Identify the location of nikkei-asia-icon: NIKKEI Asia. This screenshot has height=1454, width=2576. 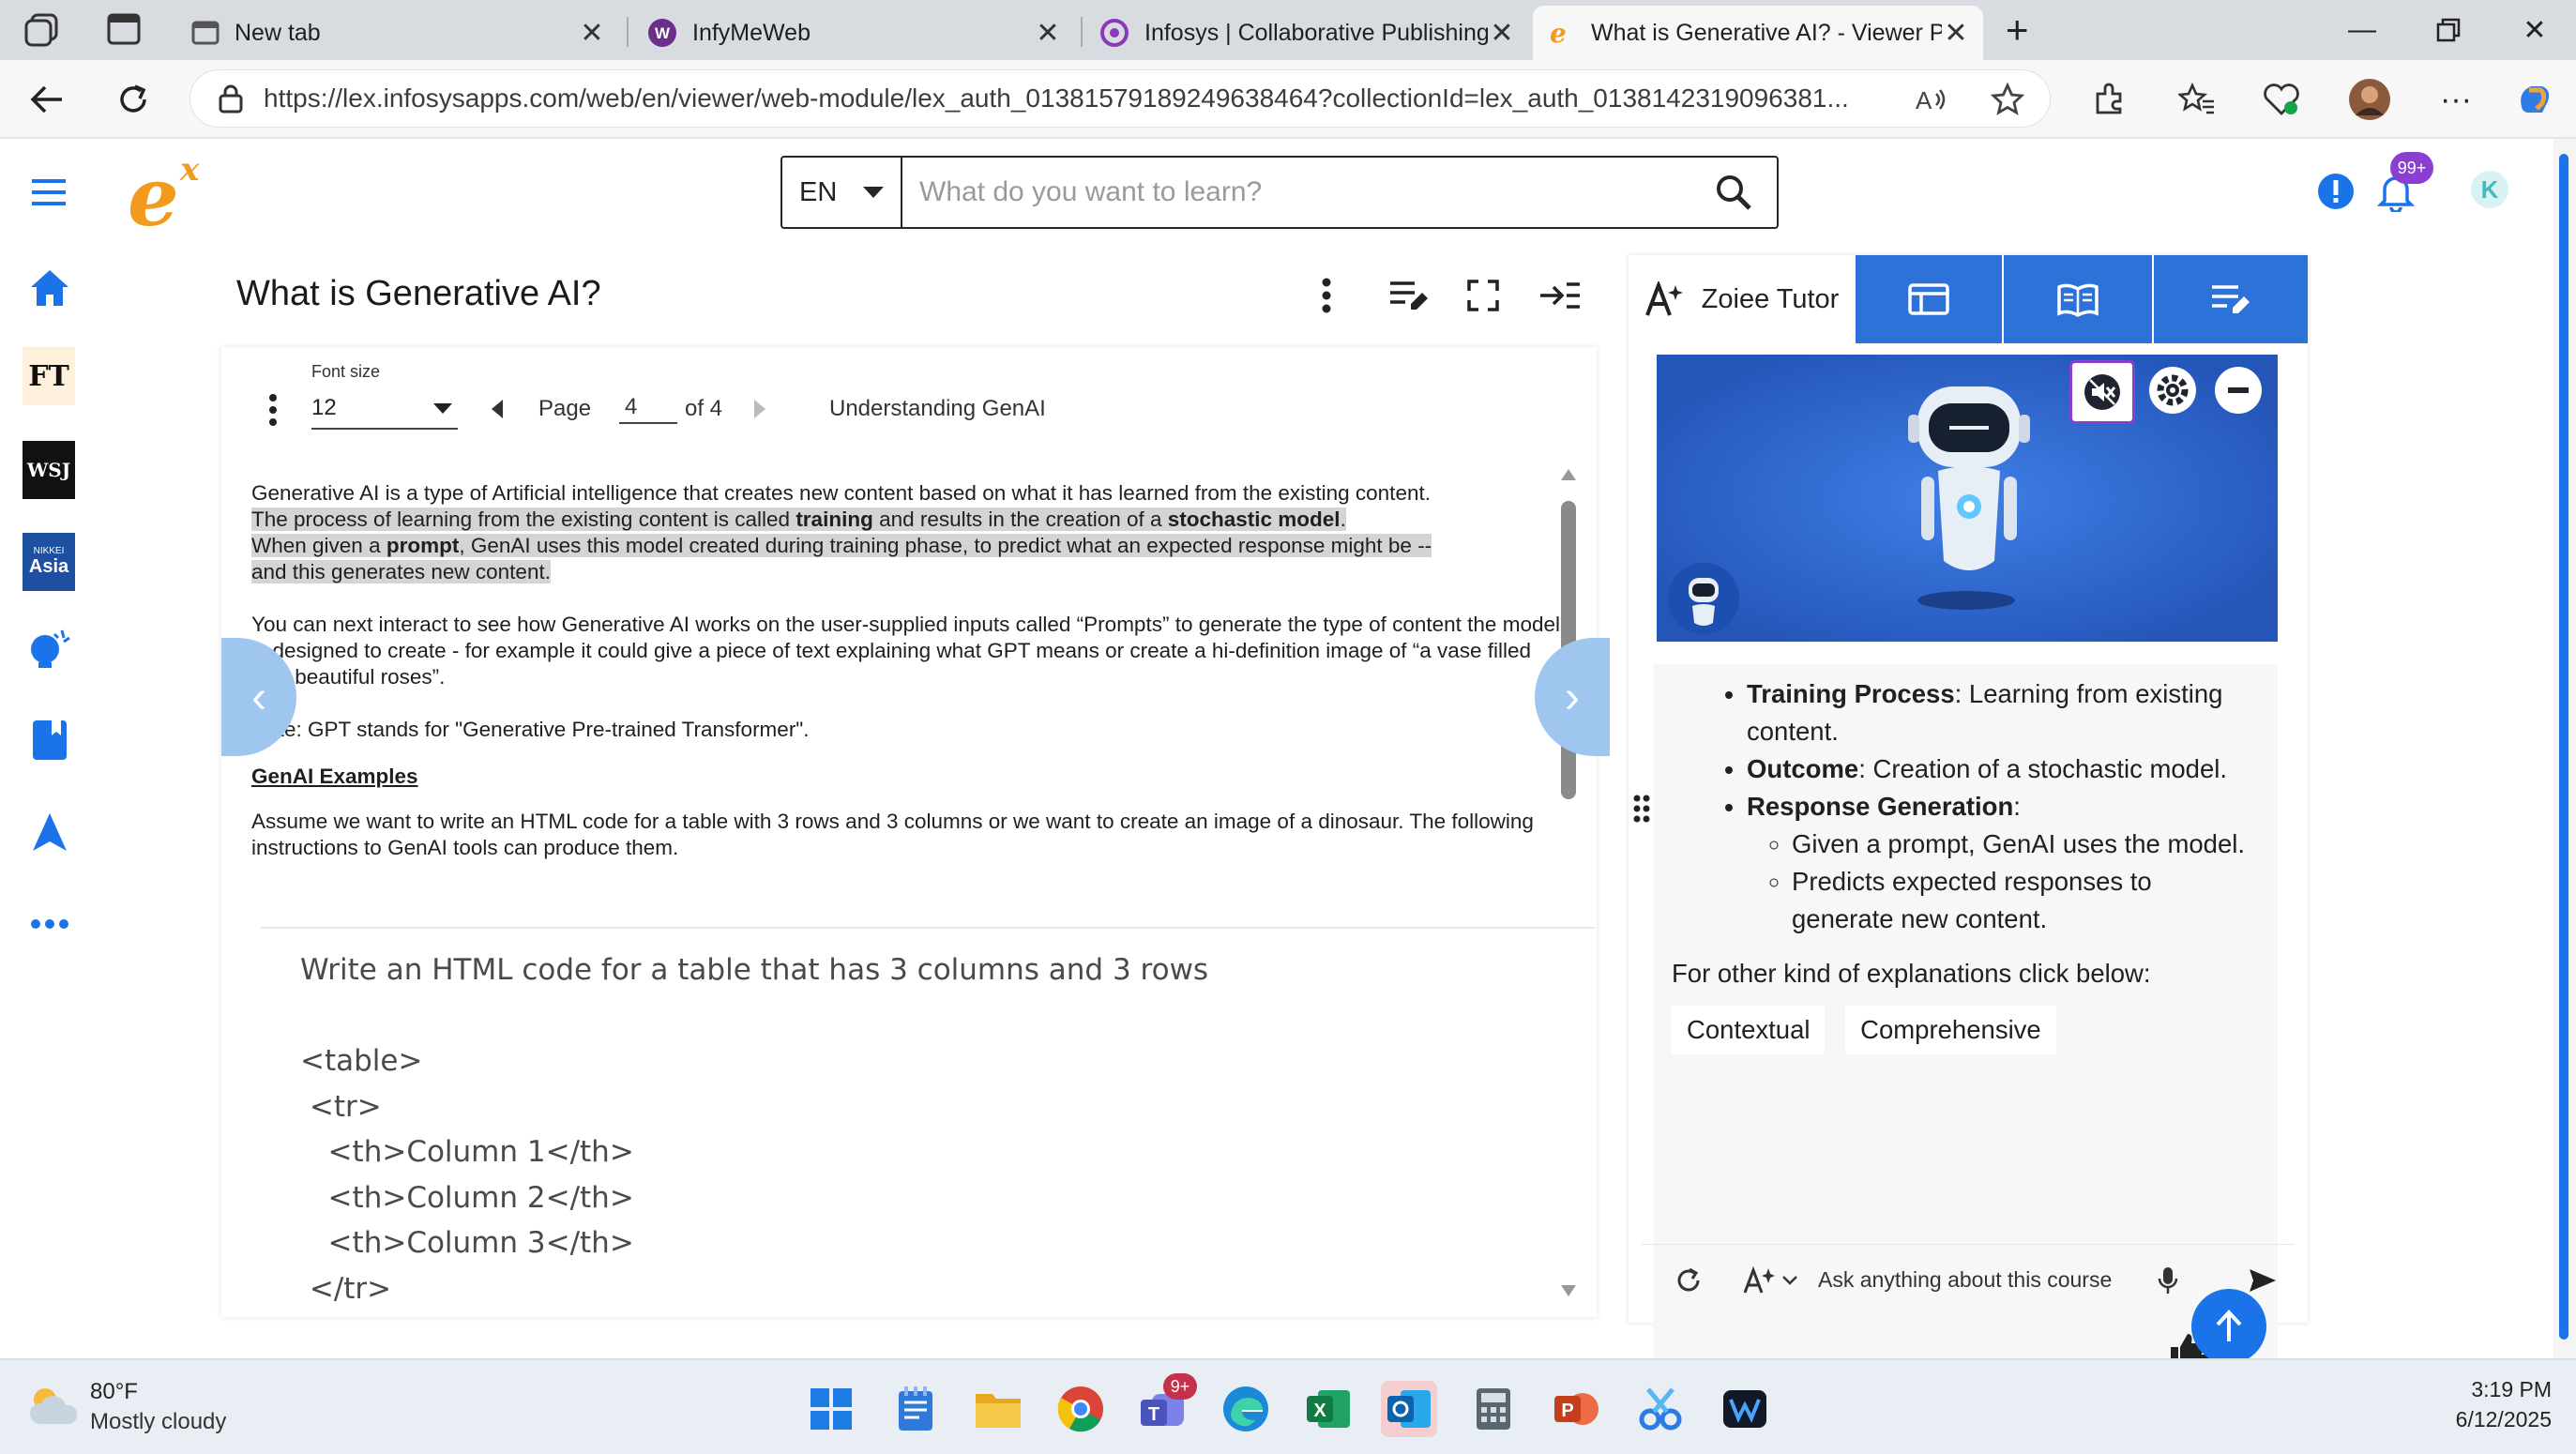
(49, 562).